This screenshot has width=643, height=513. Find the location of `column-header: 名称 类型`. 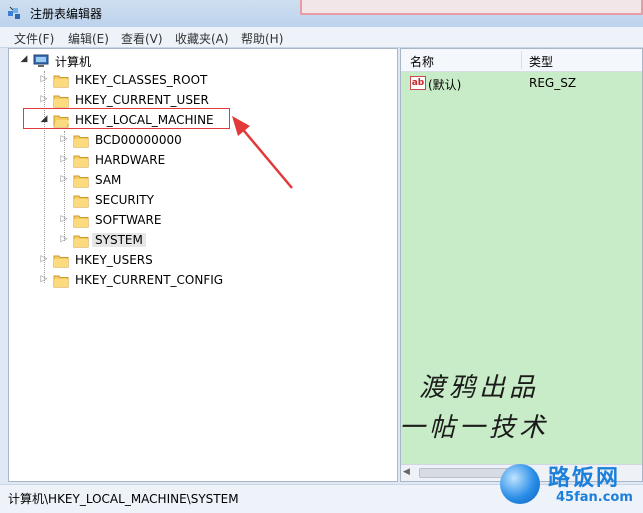

column-header: 名称 类型 is located at coordinates (521, 60).